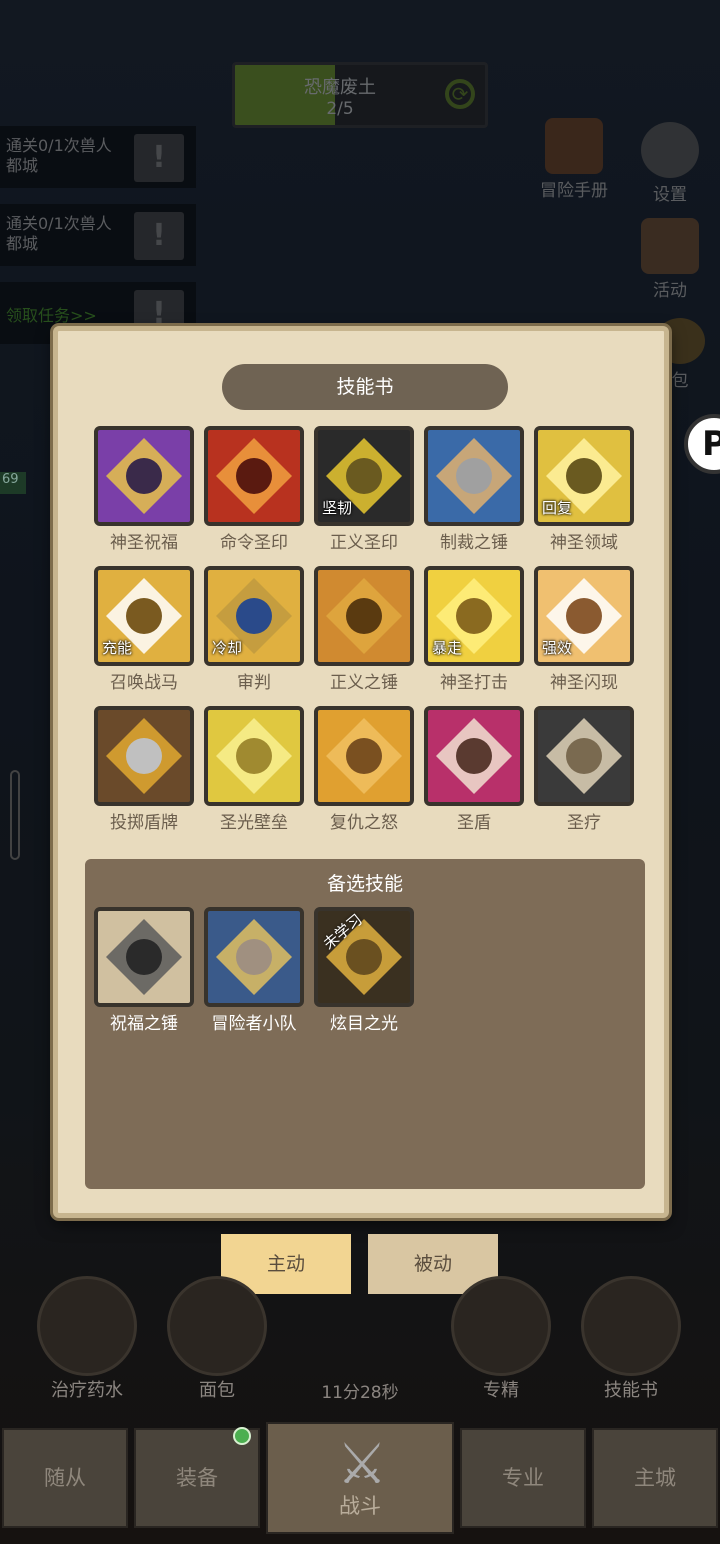 The height and width of the screenshot is (1544, 720). I want to click on skill-icon: 坚韧, so click(364, 476).